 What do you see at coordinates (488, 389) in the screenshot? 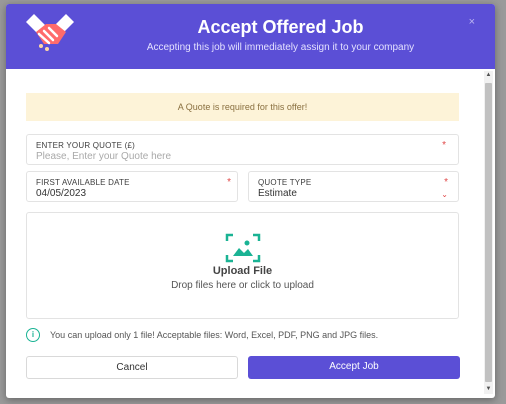
I see `scroll-down-arrow-icon: ▼` at bounding box center [488, 389].